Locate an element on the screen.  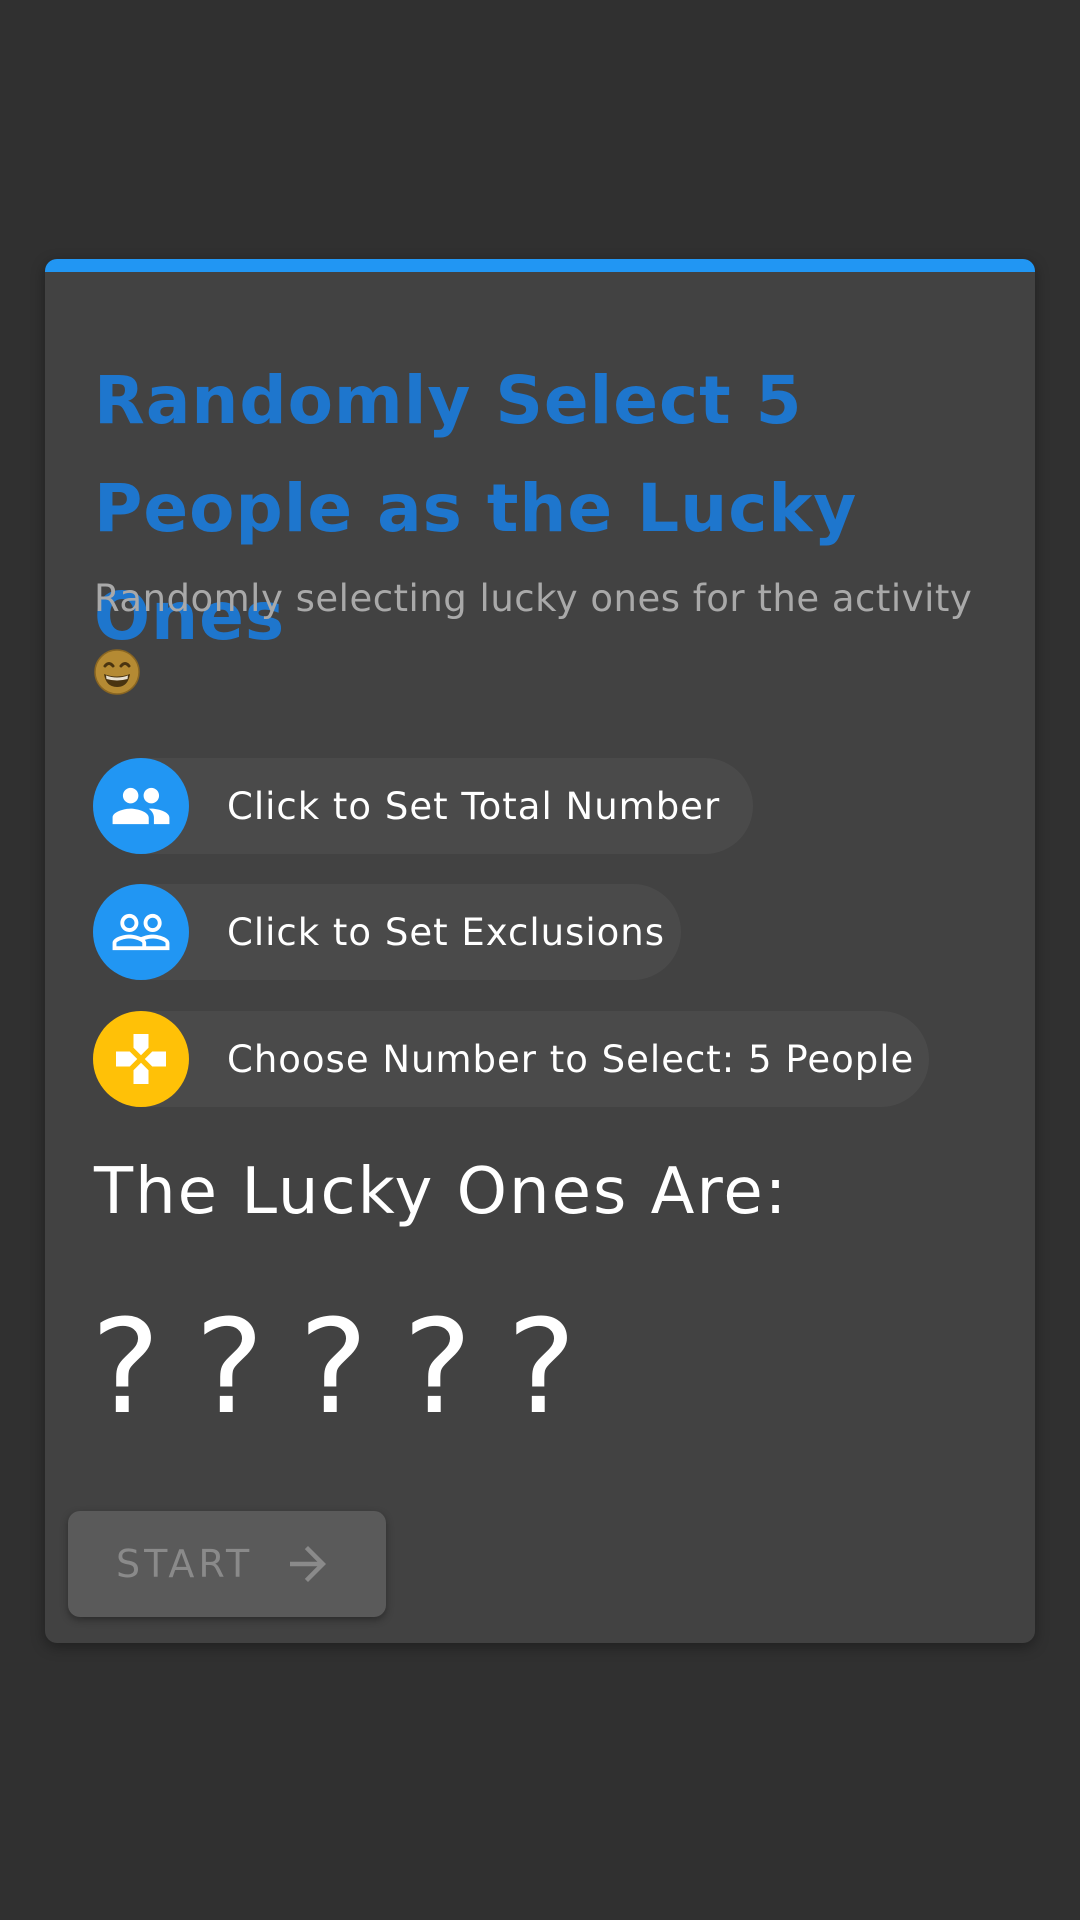
gamepad-icon is located at coordinates (141, 1059).